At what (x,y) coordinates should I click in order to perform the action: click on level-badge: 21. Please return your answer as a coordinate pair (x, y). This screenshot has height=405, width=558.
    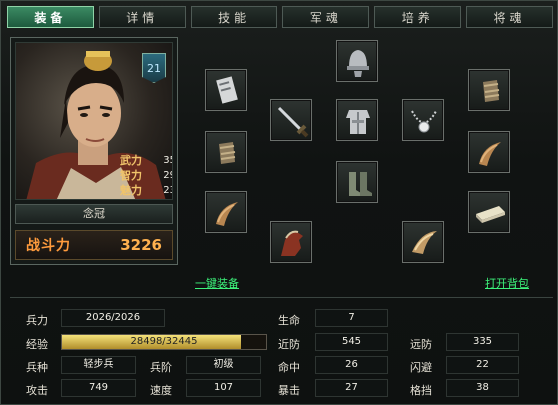
    Looking at the image, I should click on (154, 68).